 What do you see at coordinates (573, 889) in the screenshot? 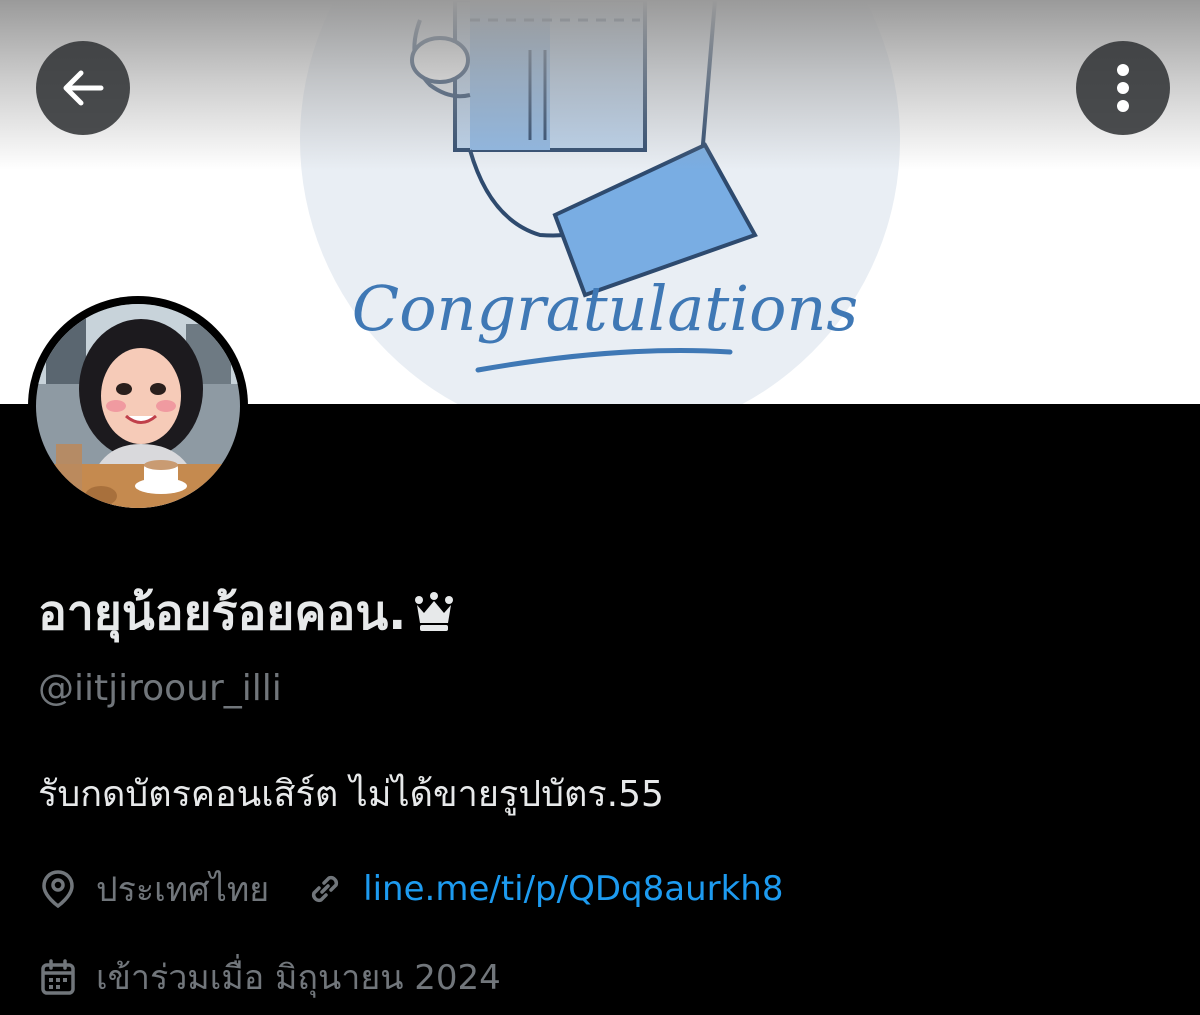
I see `profile-link: line.me/ti/p/QDq8aurkh8` at bounding box center [573, 889].